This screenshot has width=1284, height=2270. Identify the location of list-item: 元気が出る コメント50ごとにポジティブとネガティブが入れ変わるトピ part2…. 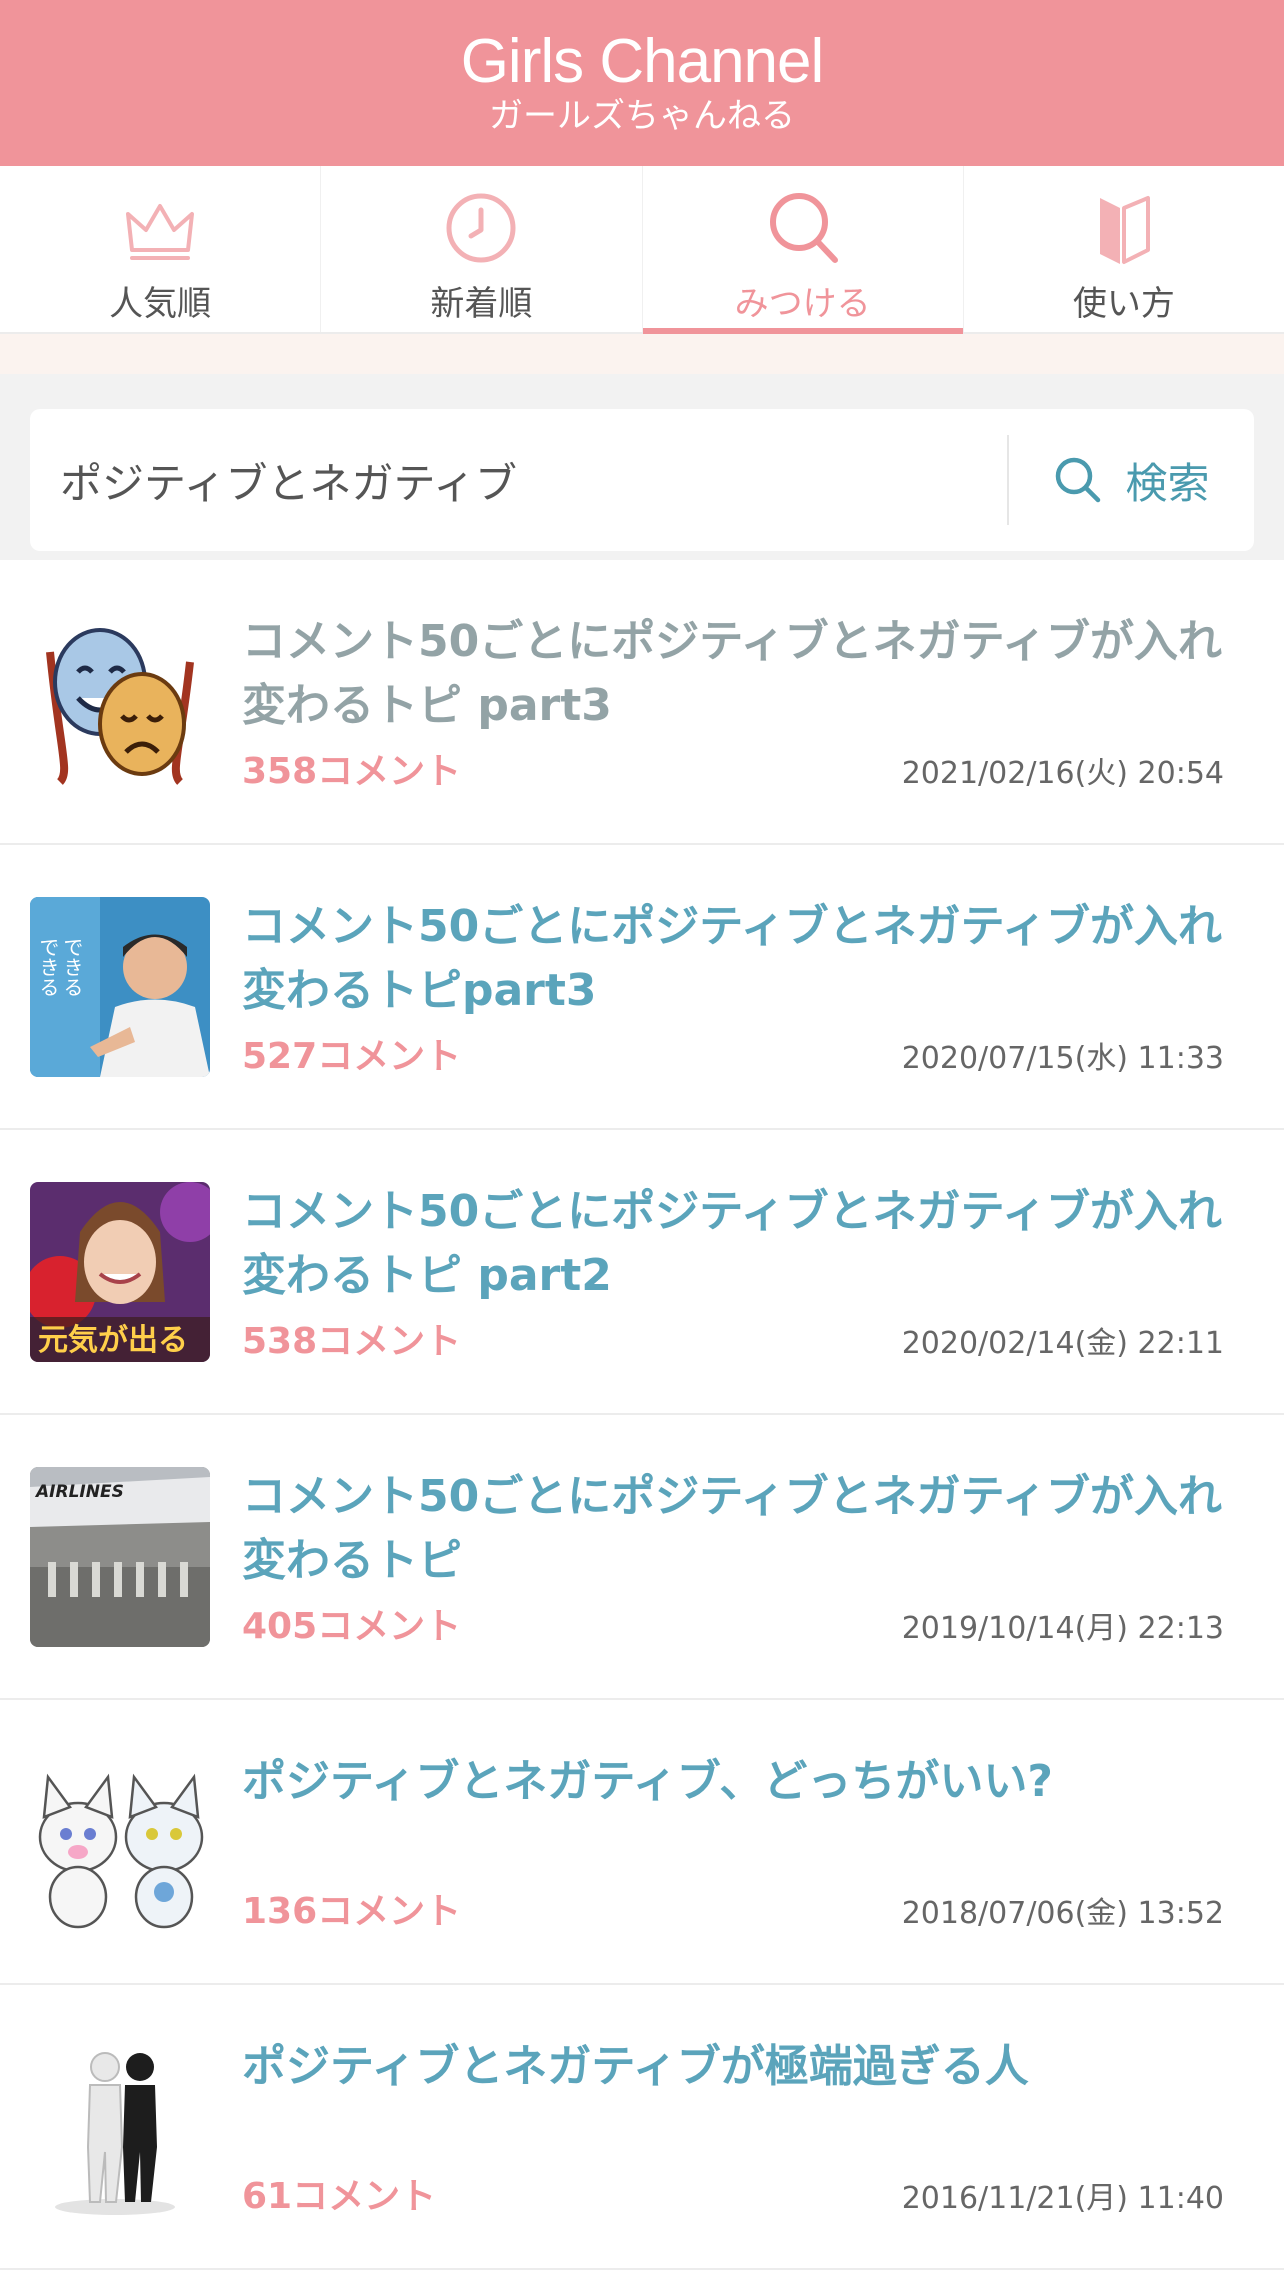
(642, 1272).